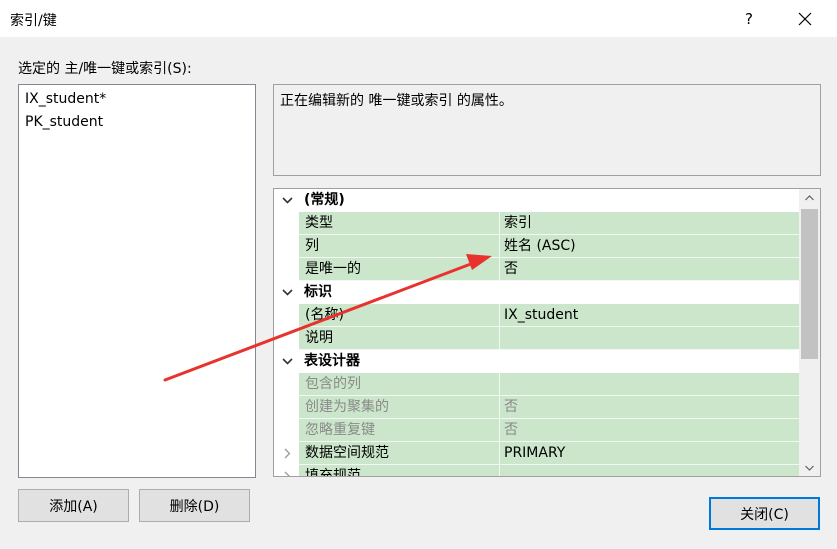 This screenshot has height=549, width=837. I want to click on scroll-down-arrow, so click(809, 467).